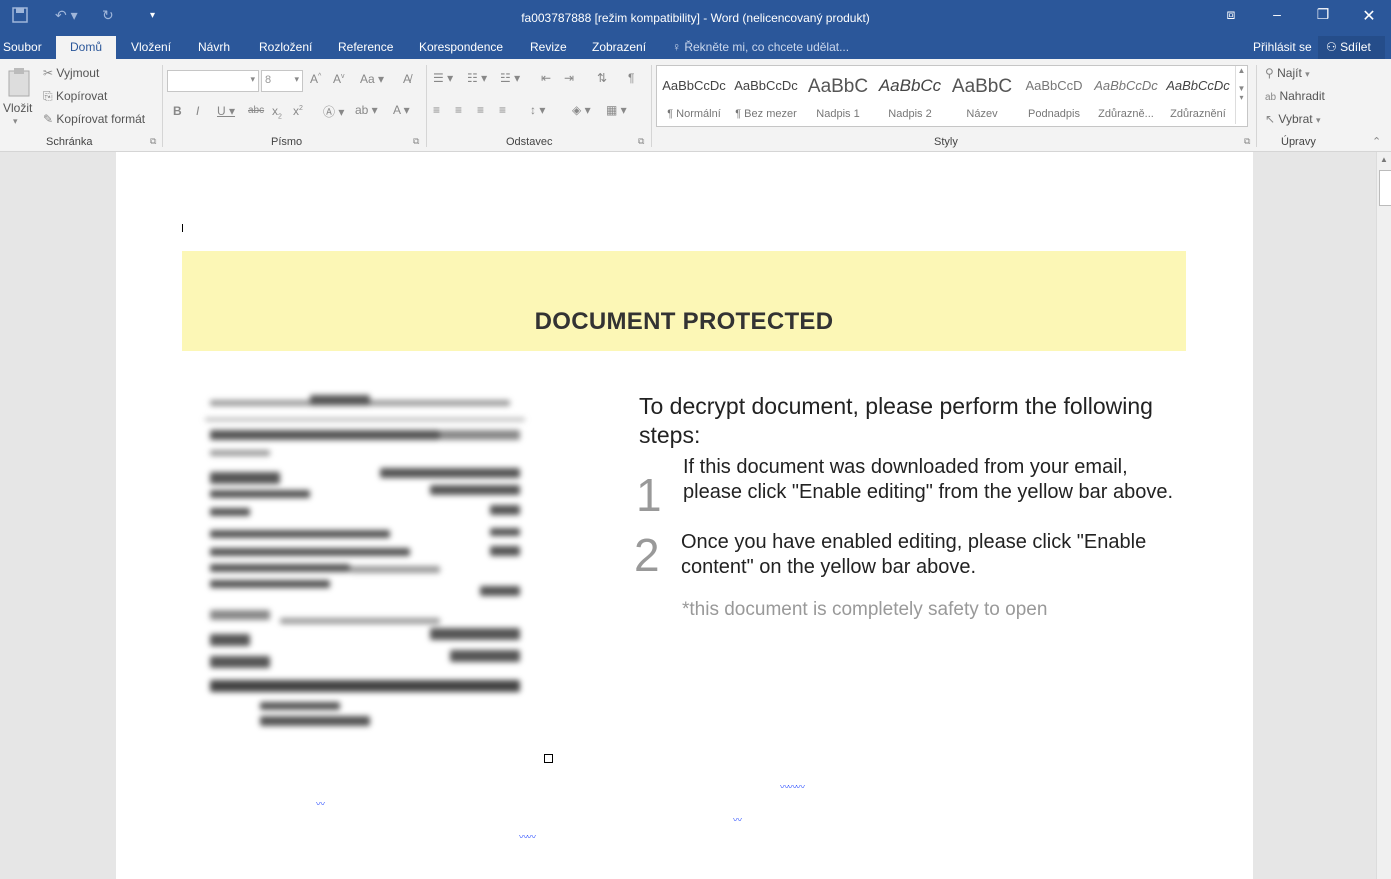 Image resolution: width=1391 pixels, height=879 pixels. I want to click on grow-font-icon: A^, so click(315, 79).